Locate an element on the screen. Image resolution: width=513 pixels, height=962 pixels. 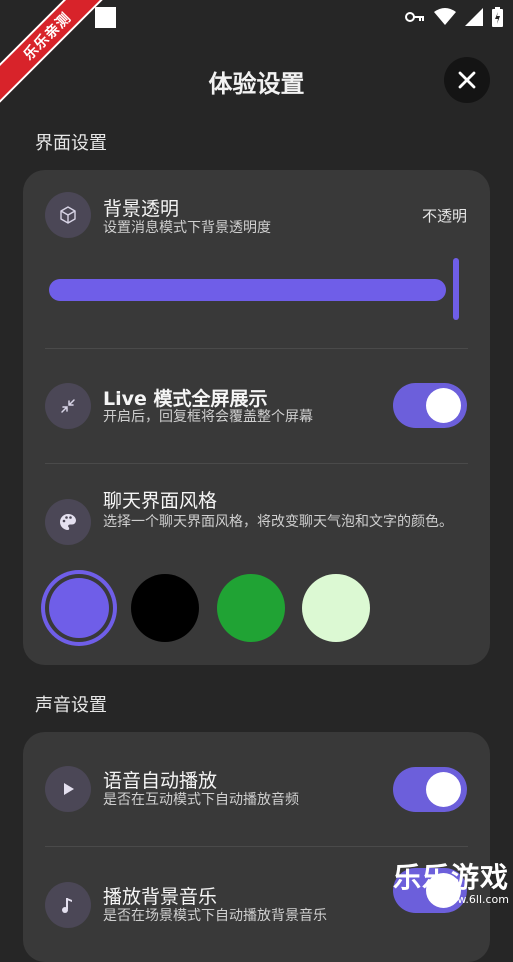
bg-transparency-subtitle: 设置消息模式下背景透明度 is located at coordinates (187, 228).